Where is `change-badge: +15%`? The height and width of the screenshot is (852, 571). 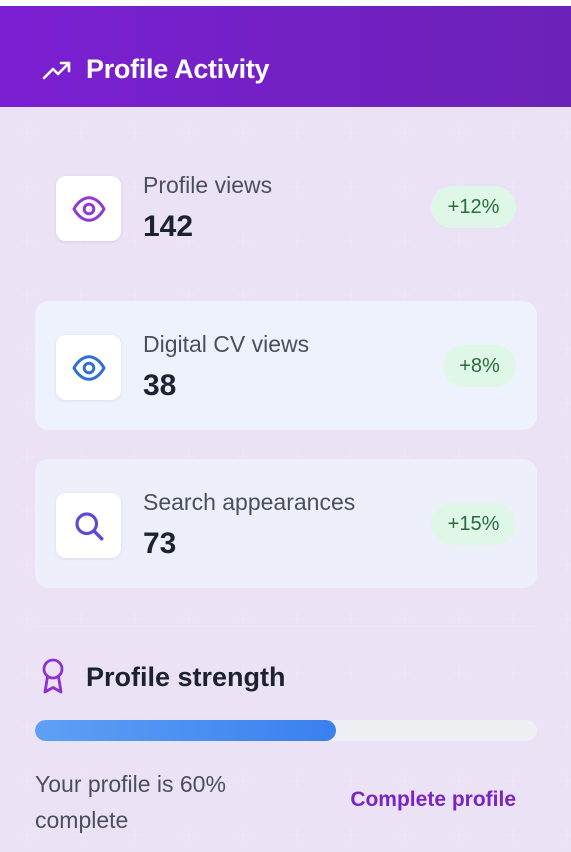
change-badge: +15% is located at coordinates (473, 524).